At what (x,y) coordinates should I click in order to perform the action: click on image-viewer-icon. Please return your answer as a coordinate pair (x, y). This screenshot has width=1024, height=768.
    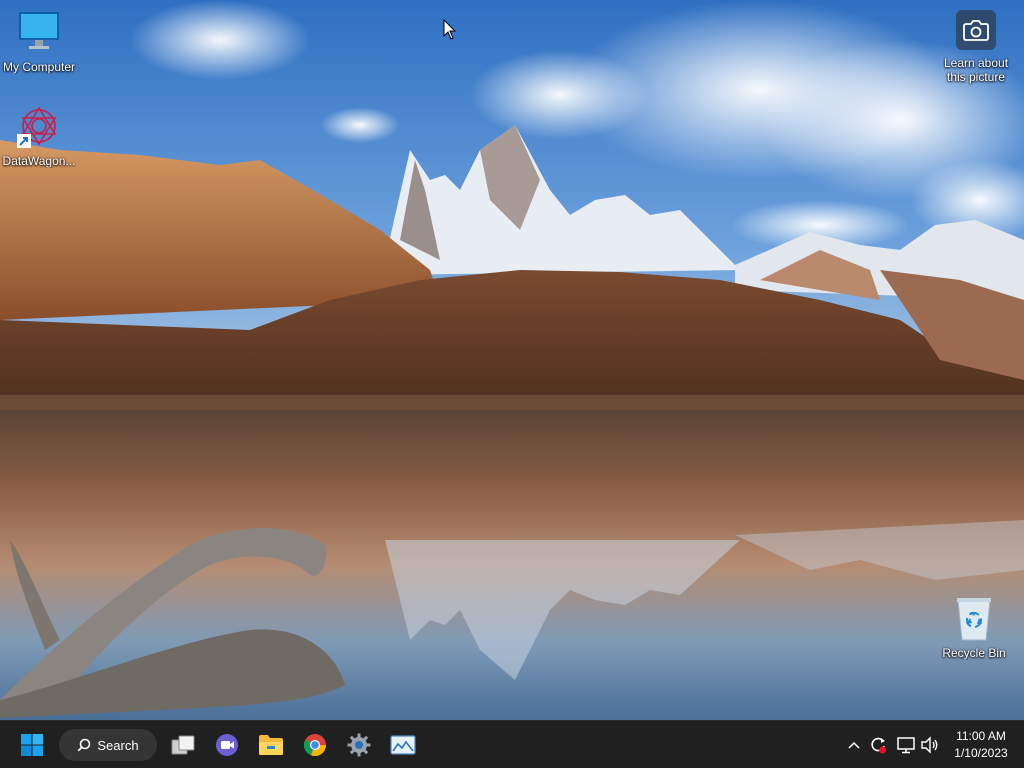
    Looking at the image, I should click on (403, 745).